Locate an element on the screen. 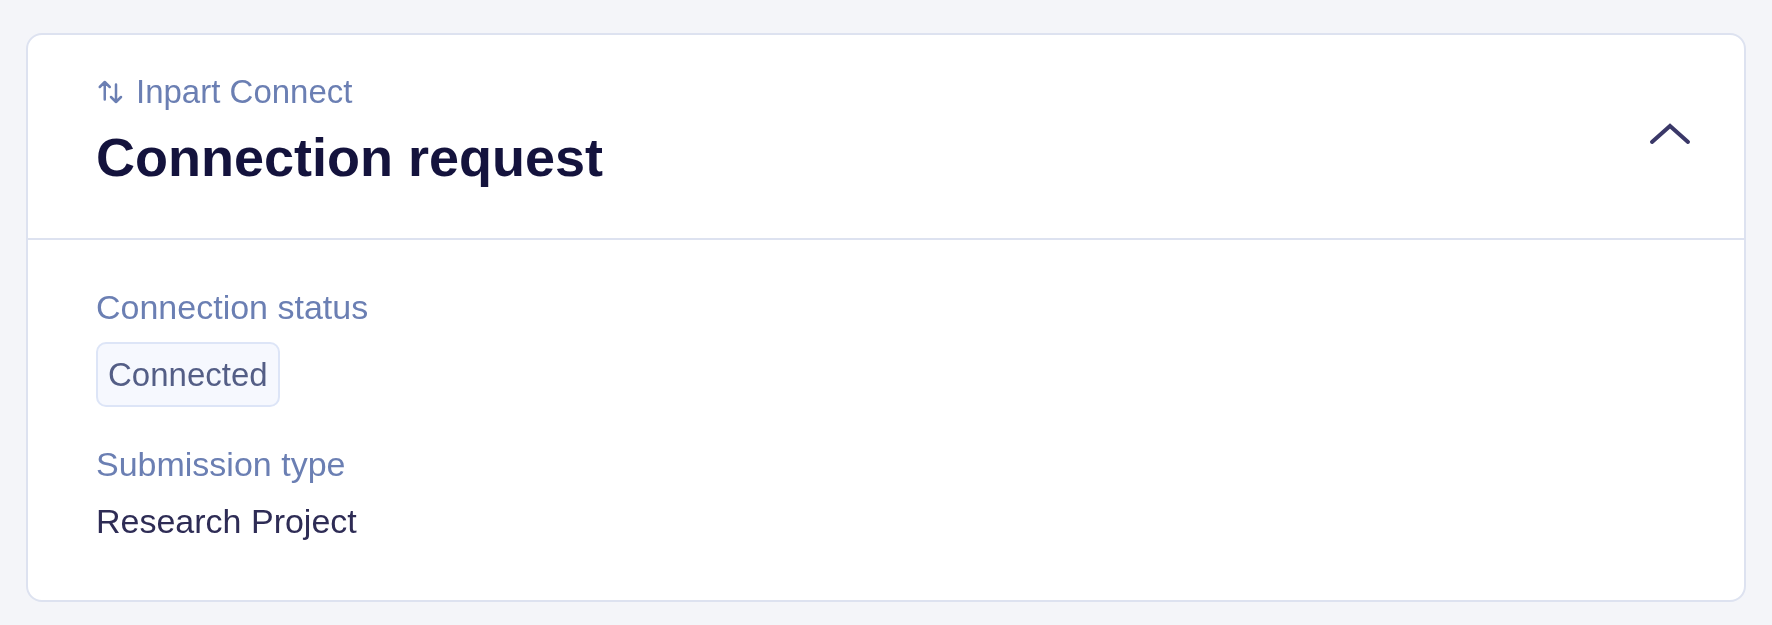  status-badge: Connected is located at coordinates (188, 375).